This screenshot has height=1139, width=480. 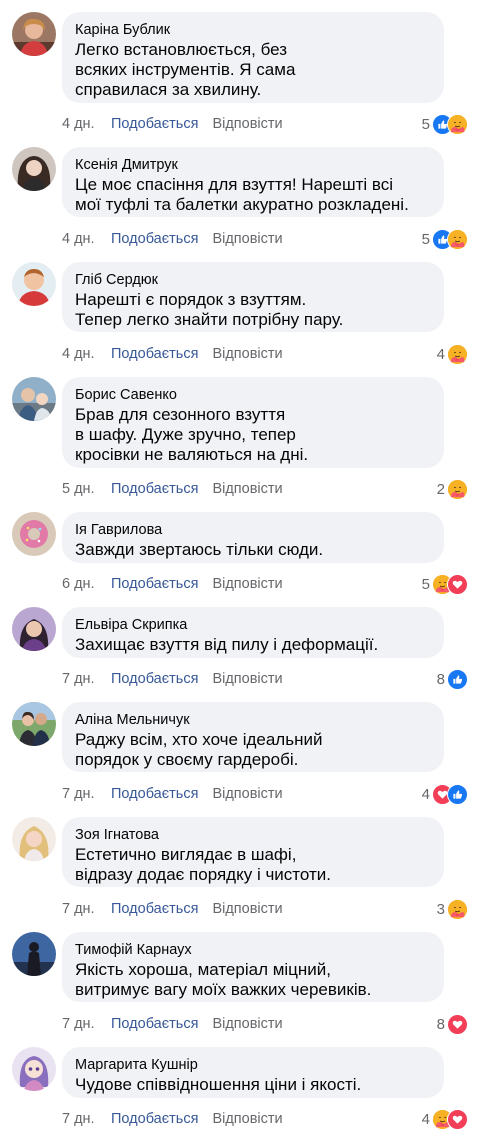 I want to click on comment-actions: 6 дн. Подобається Відповісти, so click(x=172, y=584).